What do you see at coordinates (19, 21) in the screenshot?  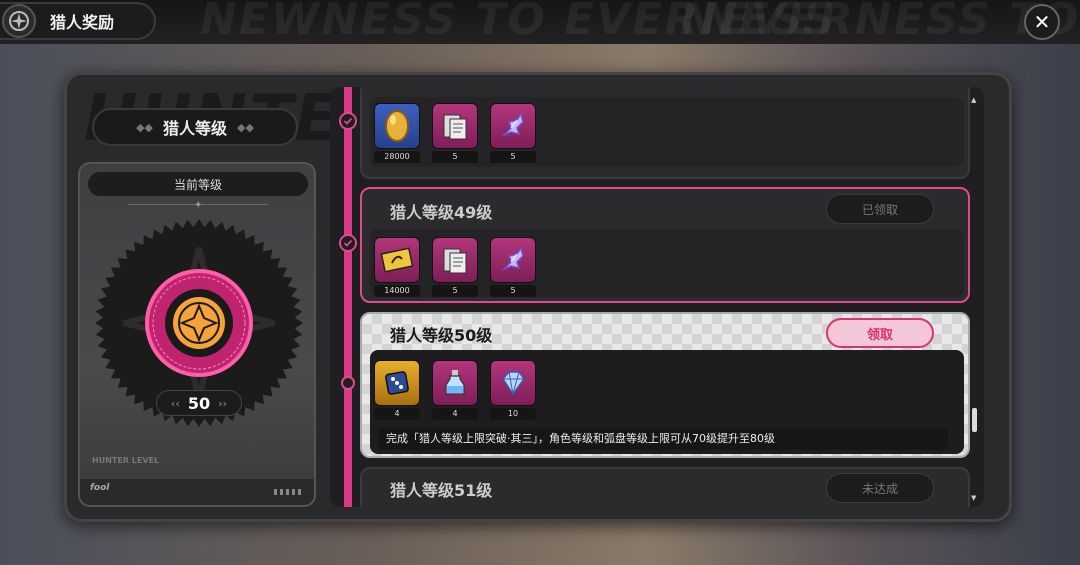 I see `emblem-icon` at bounding box center [19, 21].